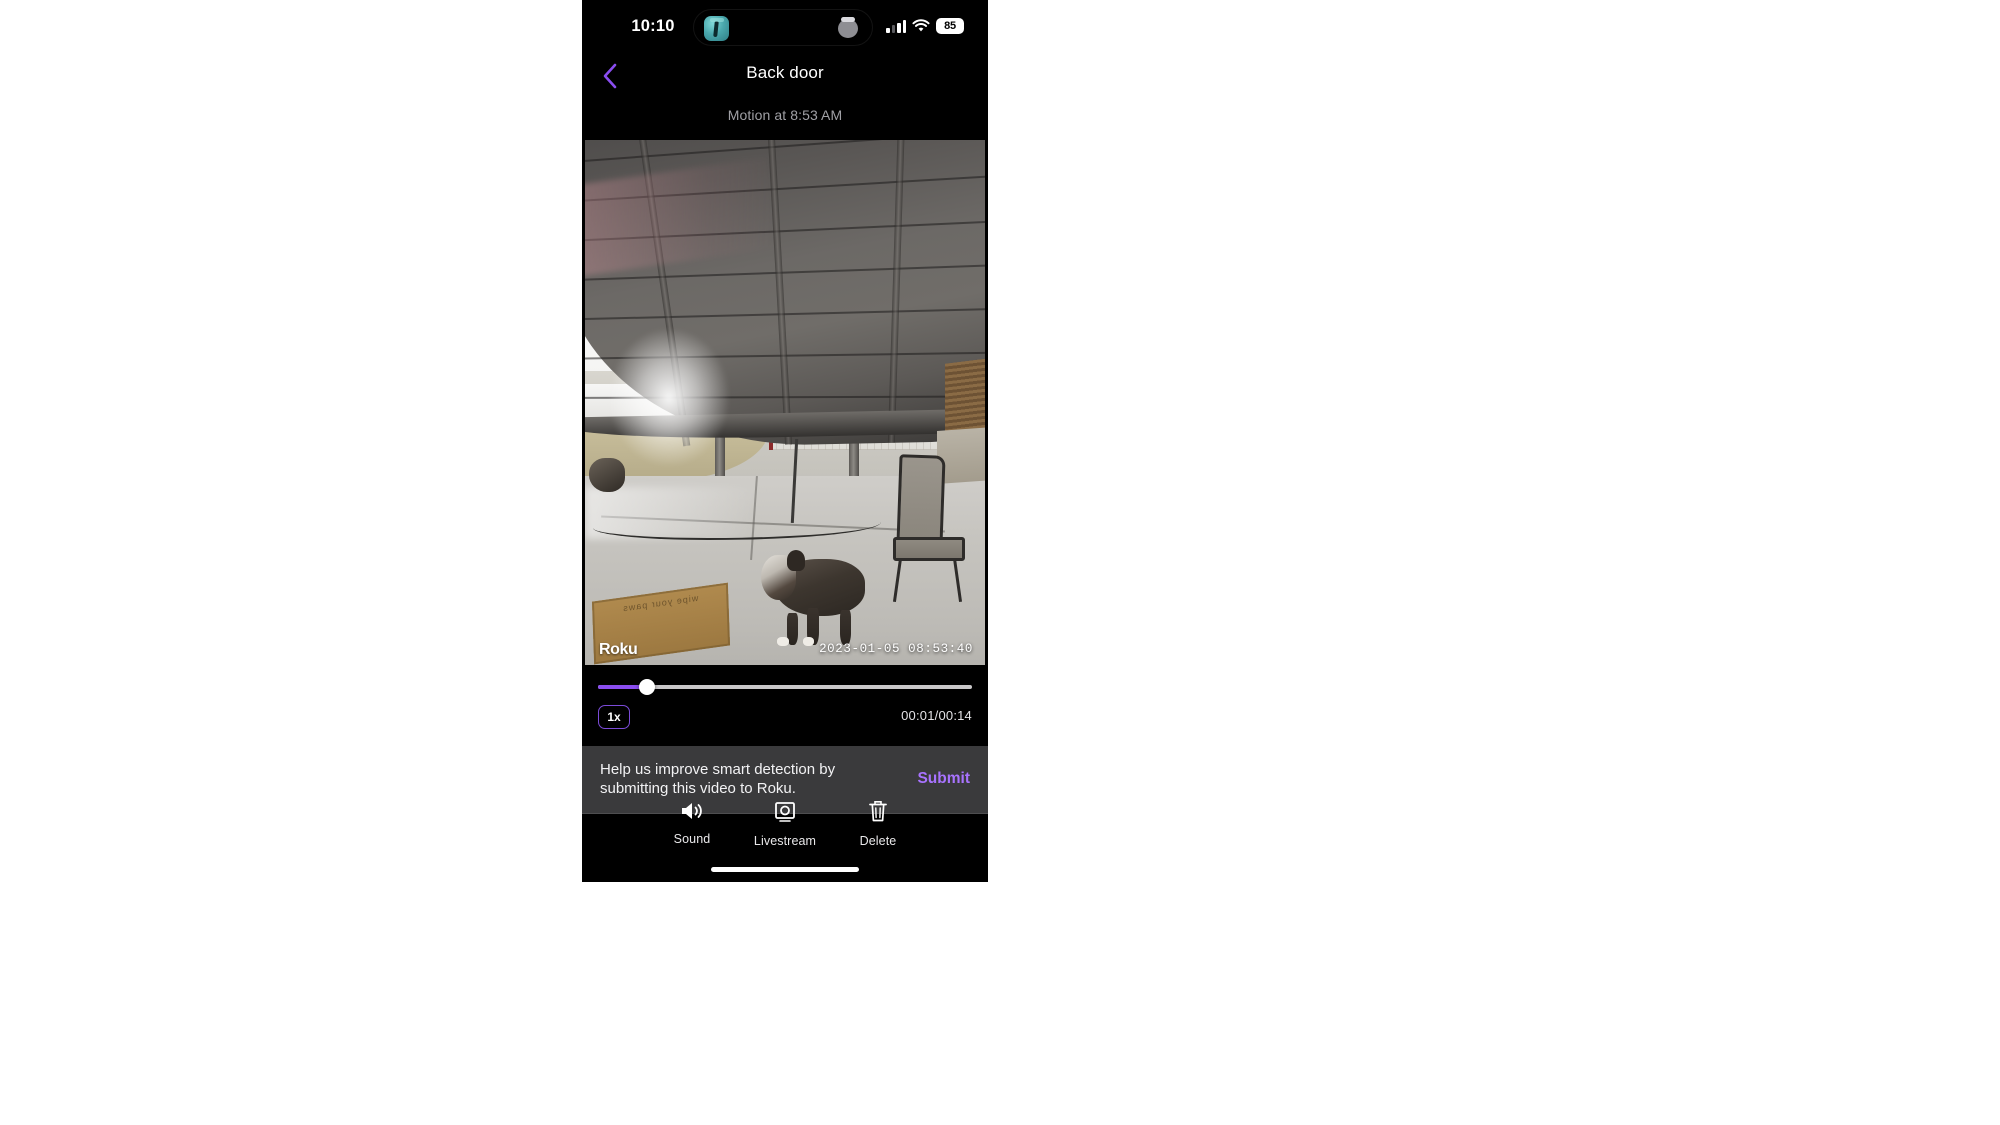 The width and height of the screenshot is (2000, 1125). I want to click on navigation-bar: Back door, so click(785, 77).